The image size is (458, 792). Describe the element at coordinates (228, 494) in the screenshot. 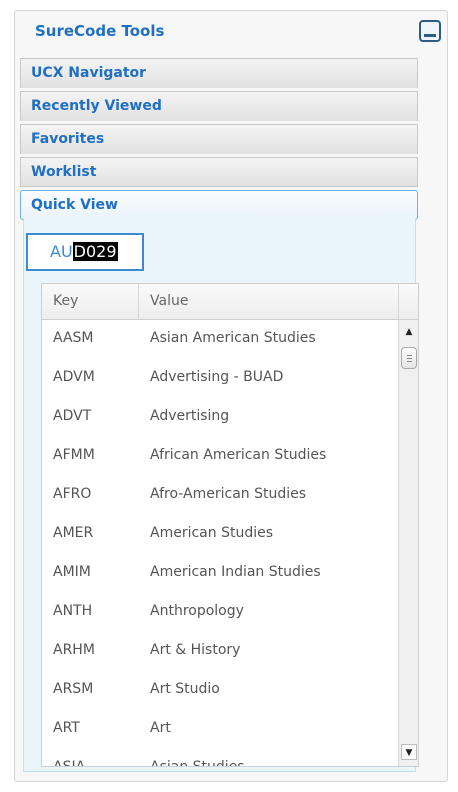

I see `cell-value: Afro-American Studies` at that location.